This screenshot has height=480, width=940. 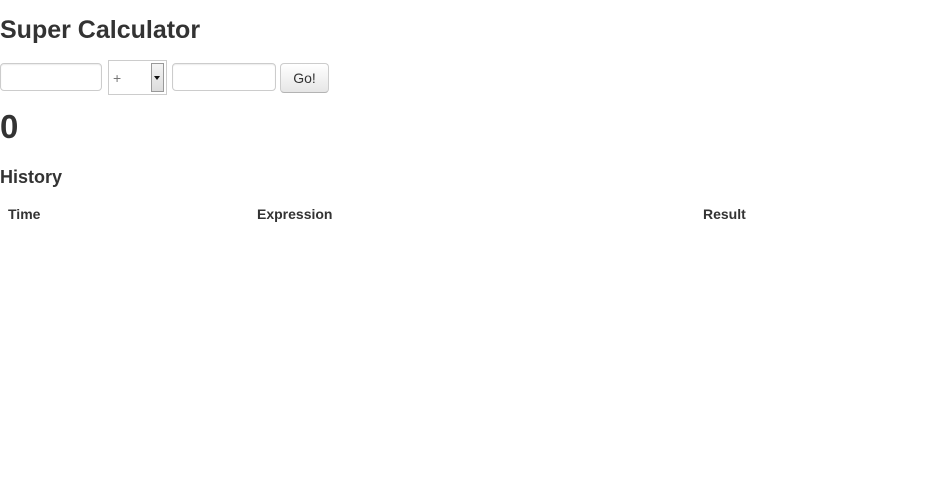 What do you see at coordinates (295, 214) in the screenshot?
I see `column-header-expression: Expression` at bounding box center [295, 214].